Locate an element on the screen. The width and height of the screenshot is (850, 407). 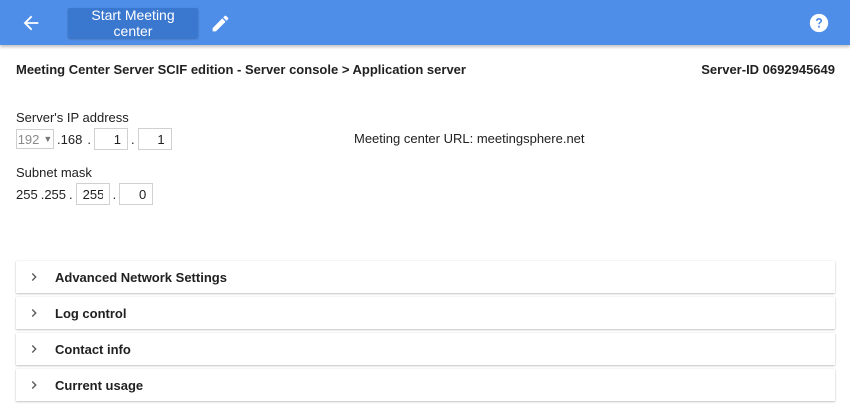
panel-log-control: Log control is located at coordinates (425, 313).